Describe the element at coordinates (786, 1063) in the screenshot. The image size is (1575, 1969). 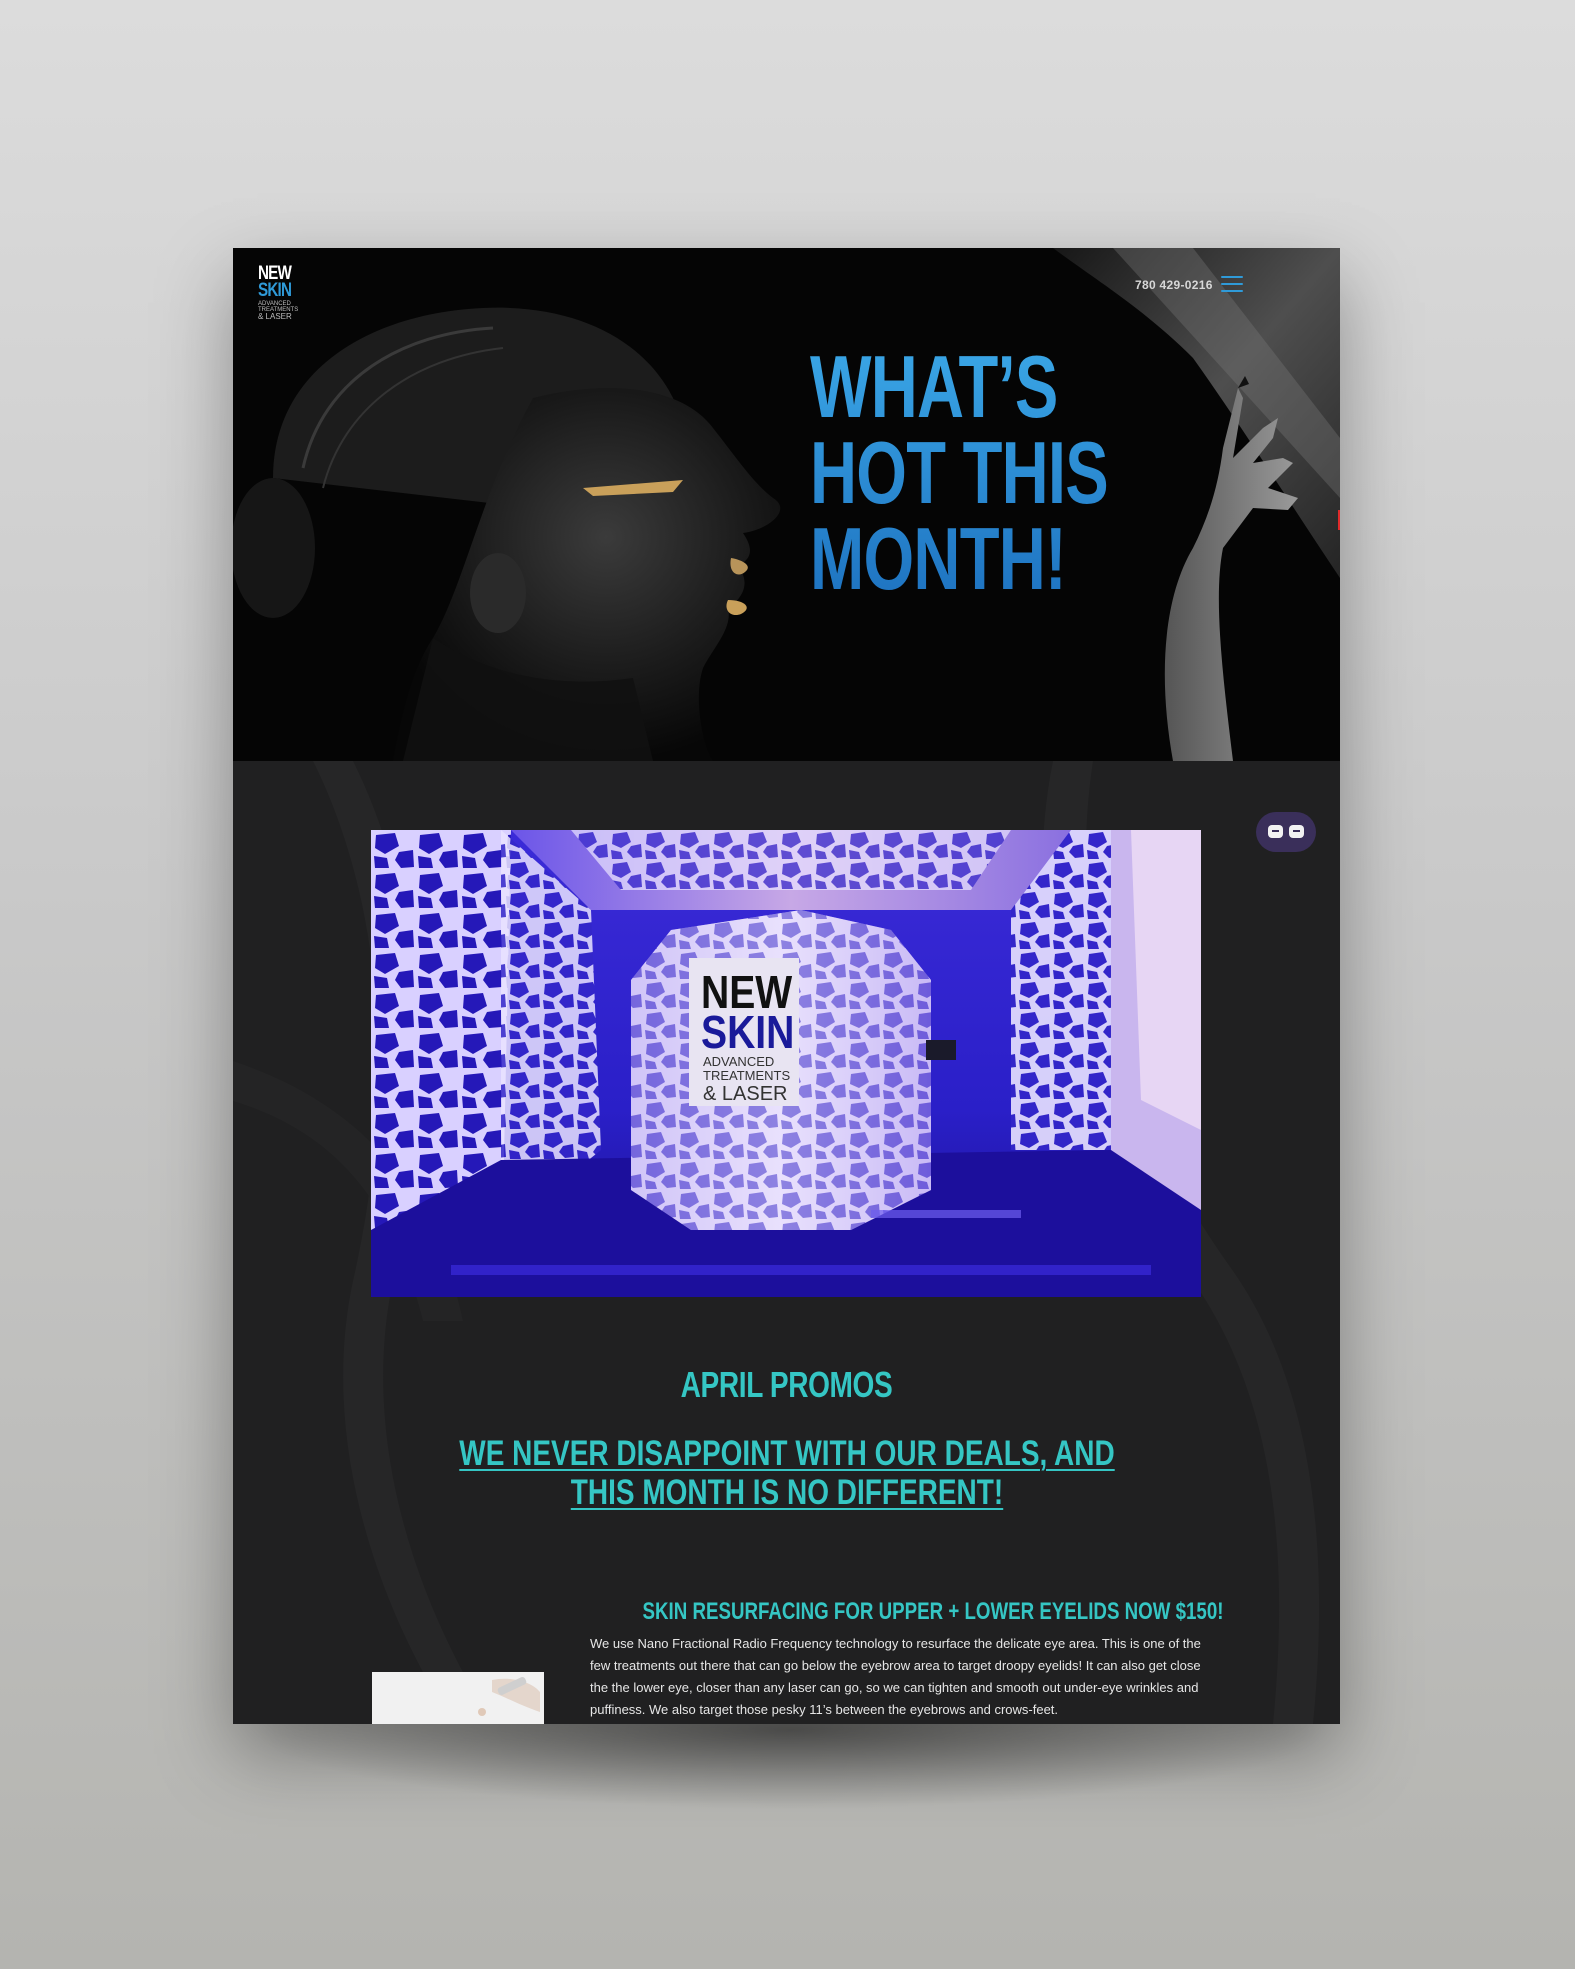
I see `clinic-interior-photo: NEW SKIN ADVANCED TREATMENTS & LASER` at that location.